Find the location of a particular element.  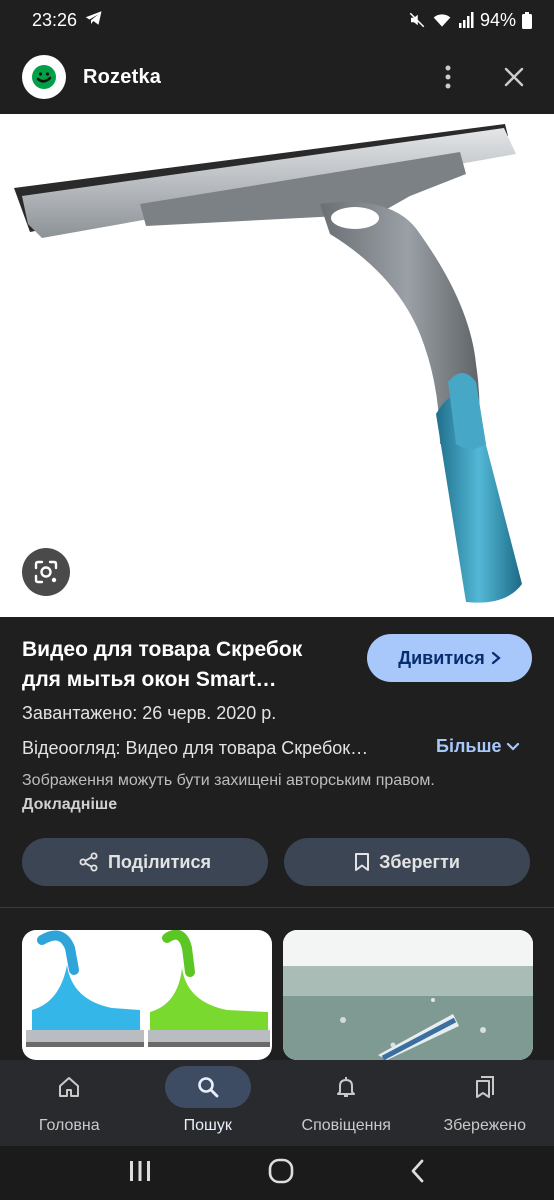

telegram-icon is located at coordinates (94, 20).